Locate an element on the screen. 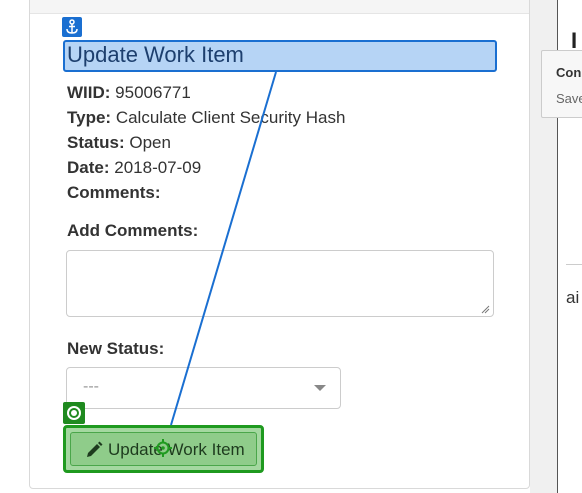  status-value: Open is located at coordinates (150, 142).